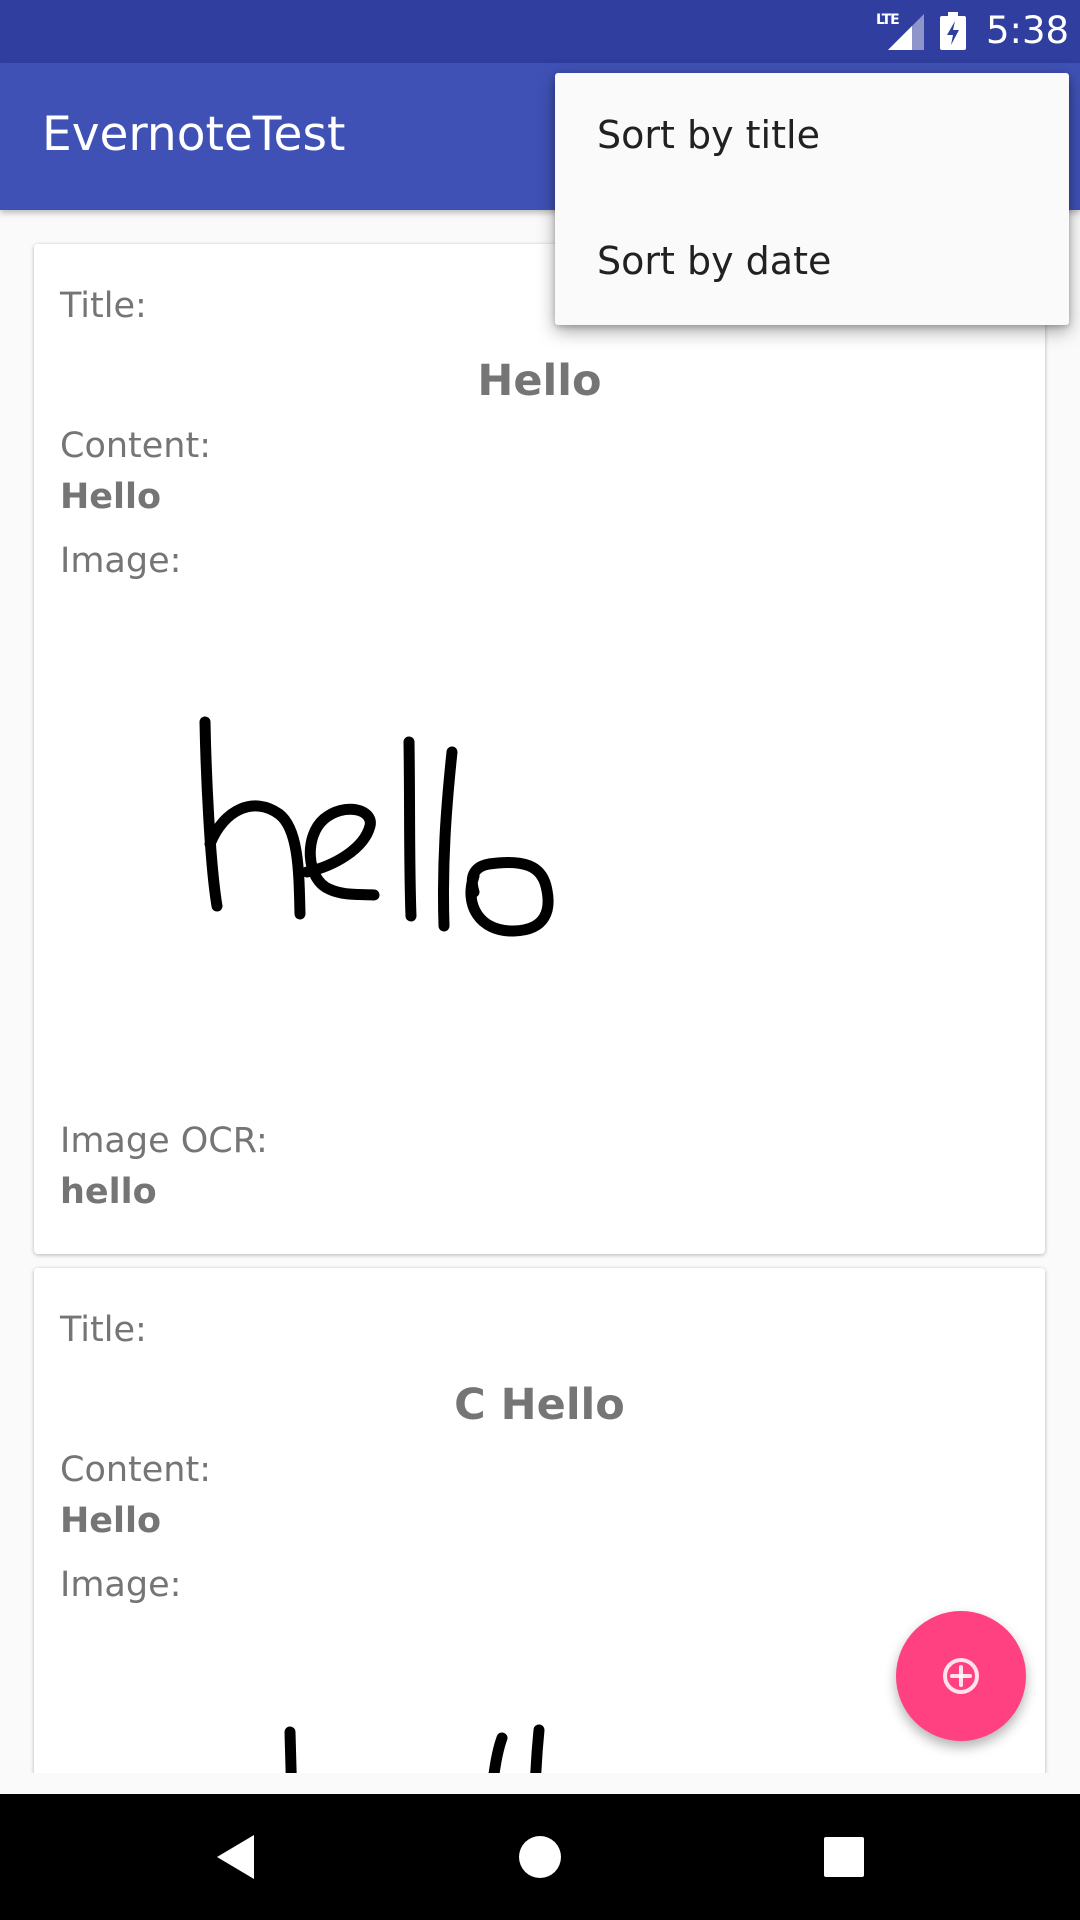  I want to click on recents-button, so click(844, 1857).